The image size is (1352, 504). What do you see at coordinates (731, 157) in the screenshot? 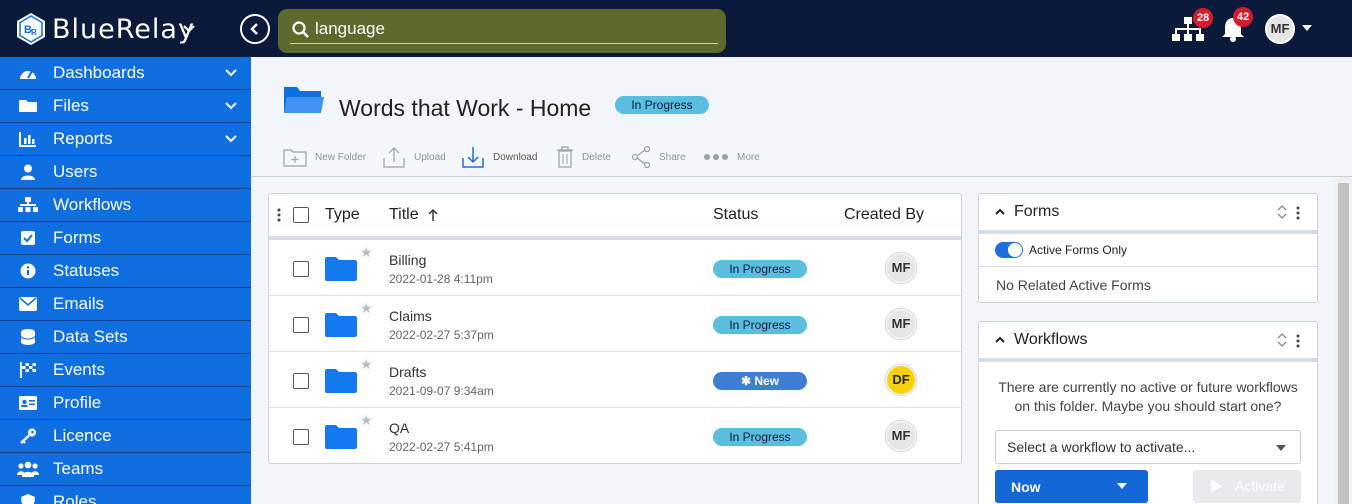
I see `more-button: More` at bounding box center [731, 157].